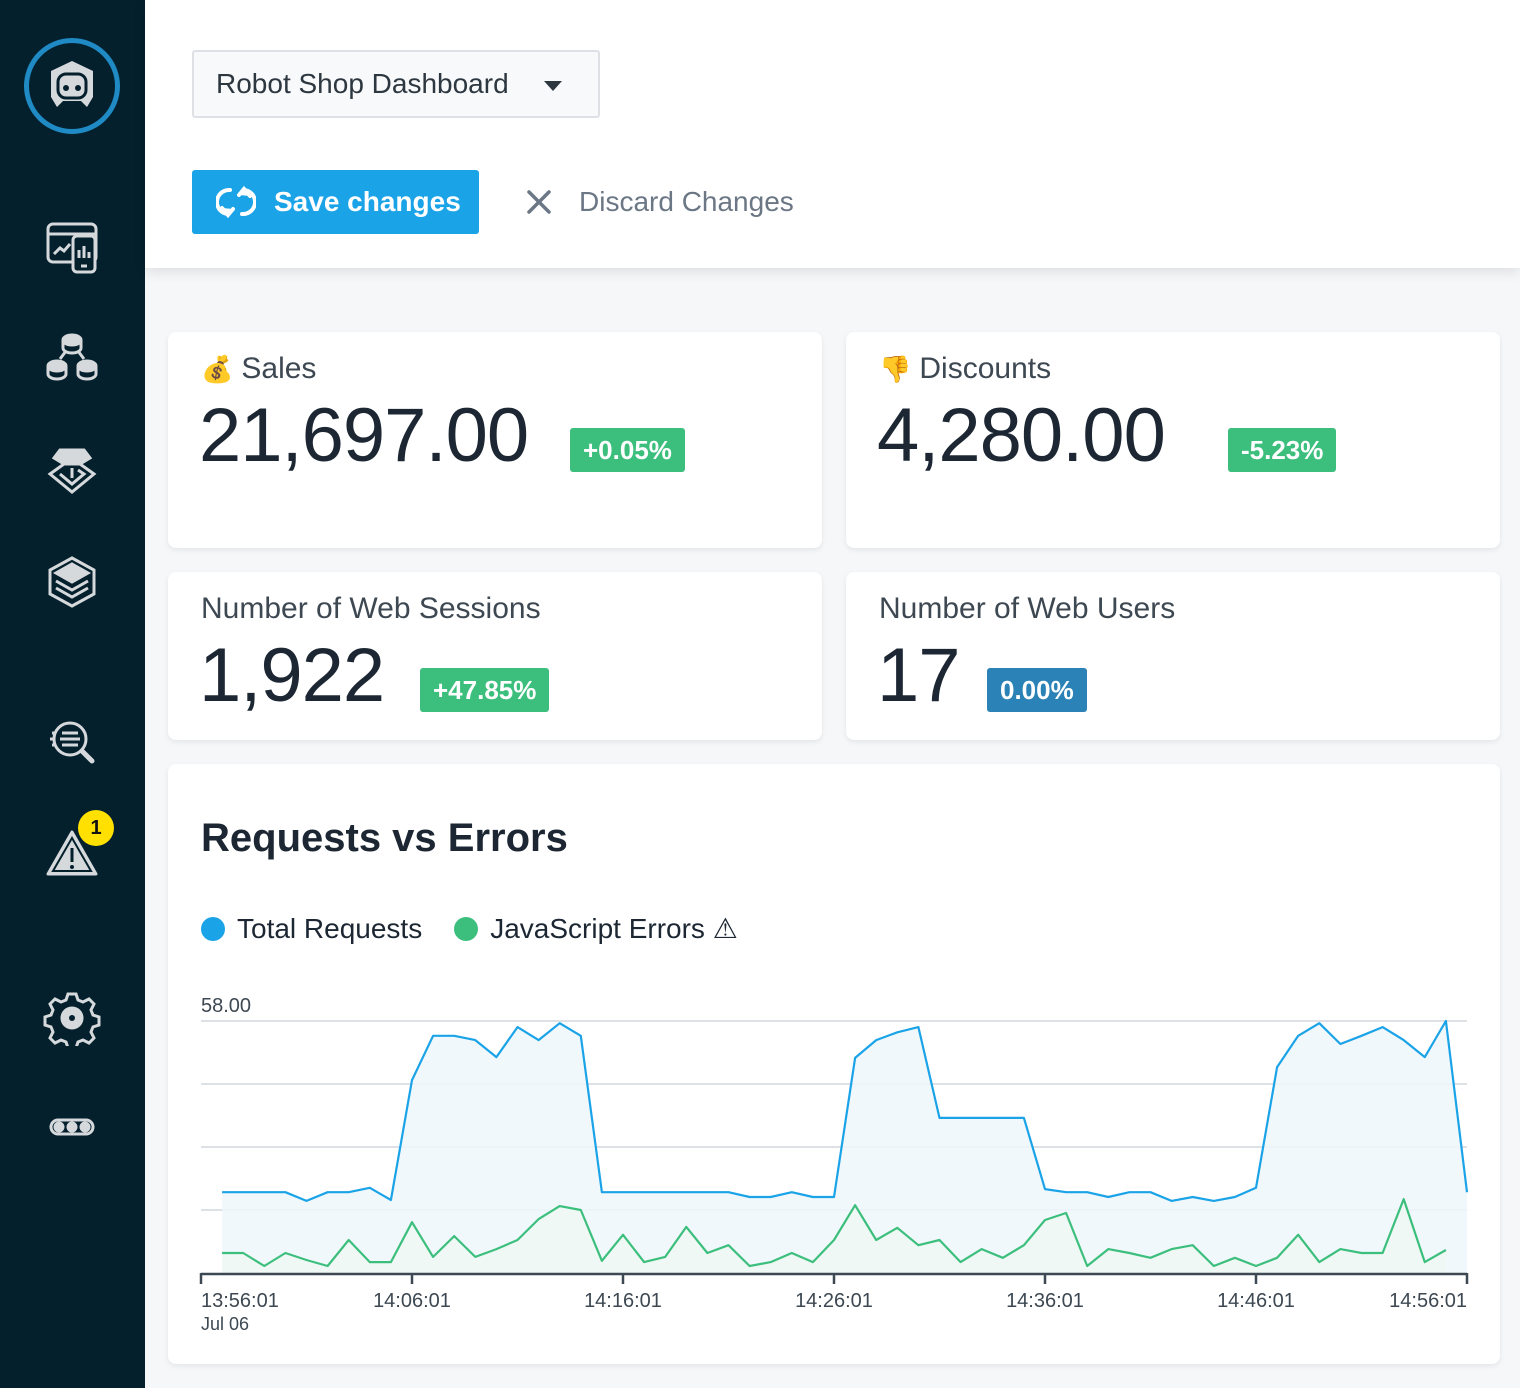 The image size is (1520, 1388). I want to click on metric-label: 💰 Sales, so click(258, 369).